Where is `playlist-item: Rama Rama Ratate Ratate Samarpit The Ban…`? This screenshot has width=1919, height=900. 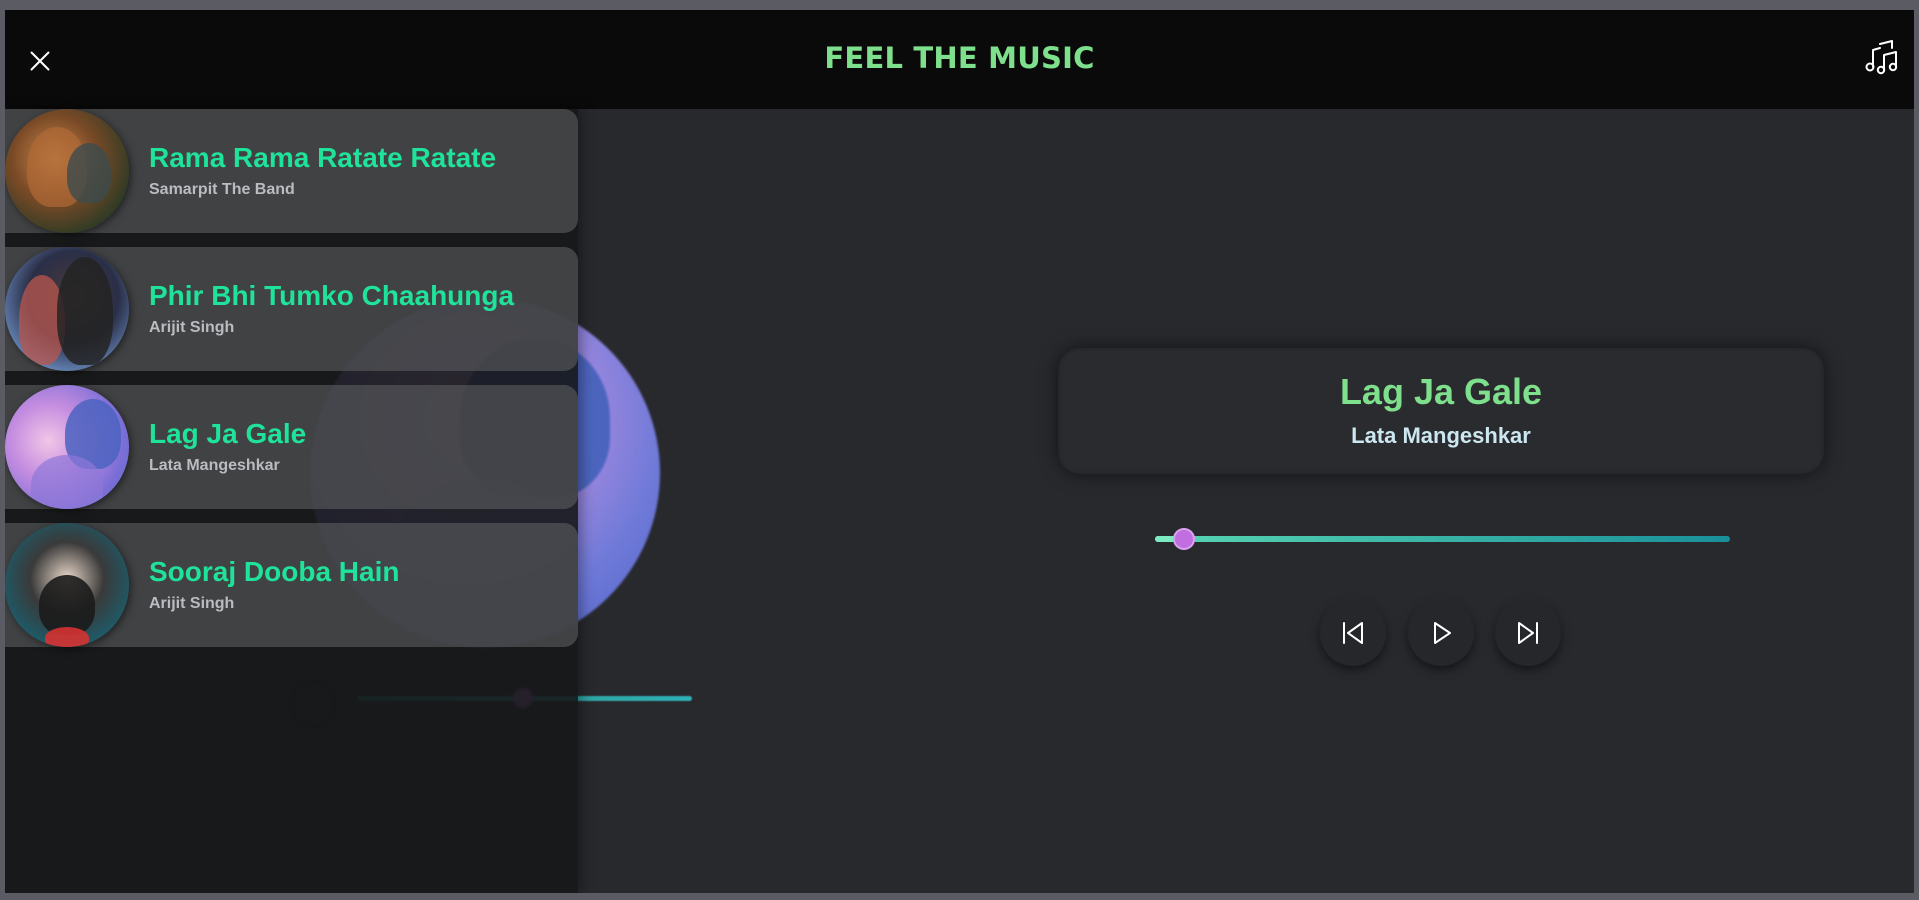
playlist-item: Rama Rama Ratate Ratate Samarpit The Ban… is located at coordinates (291, 171).